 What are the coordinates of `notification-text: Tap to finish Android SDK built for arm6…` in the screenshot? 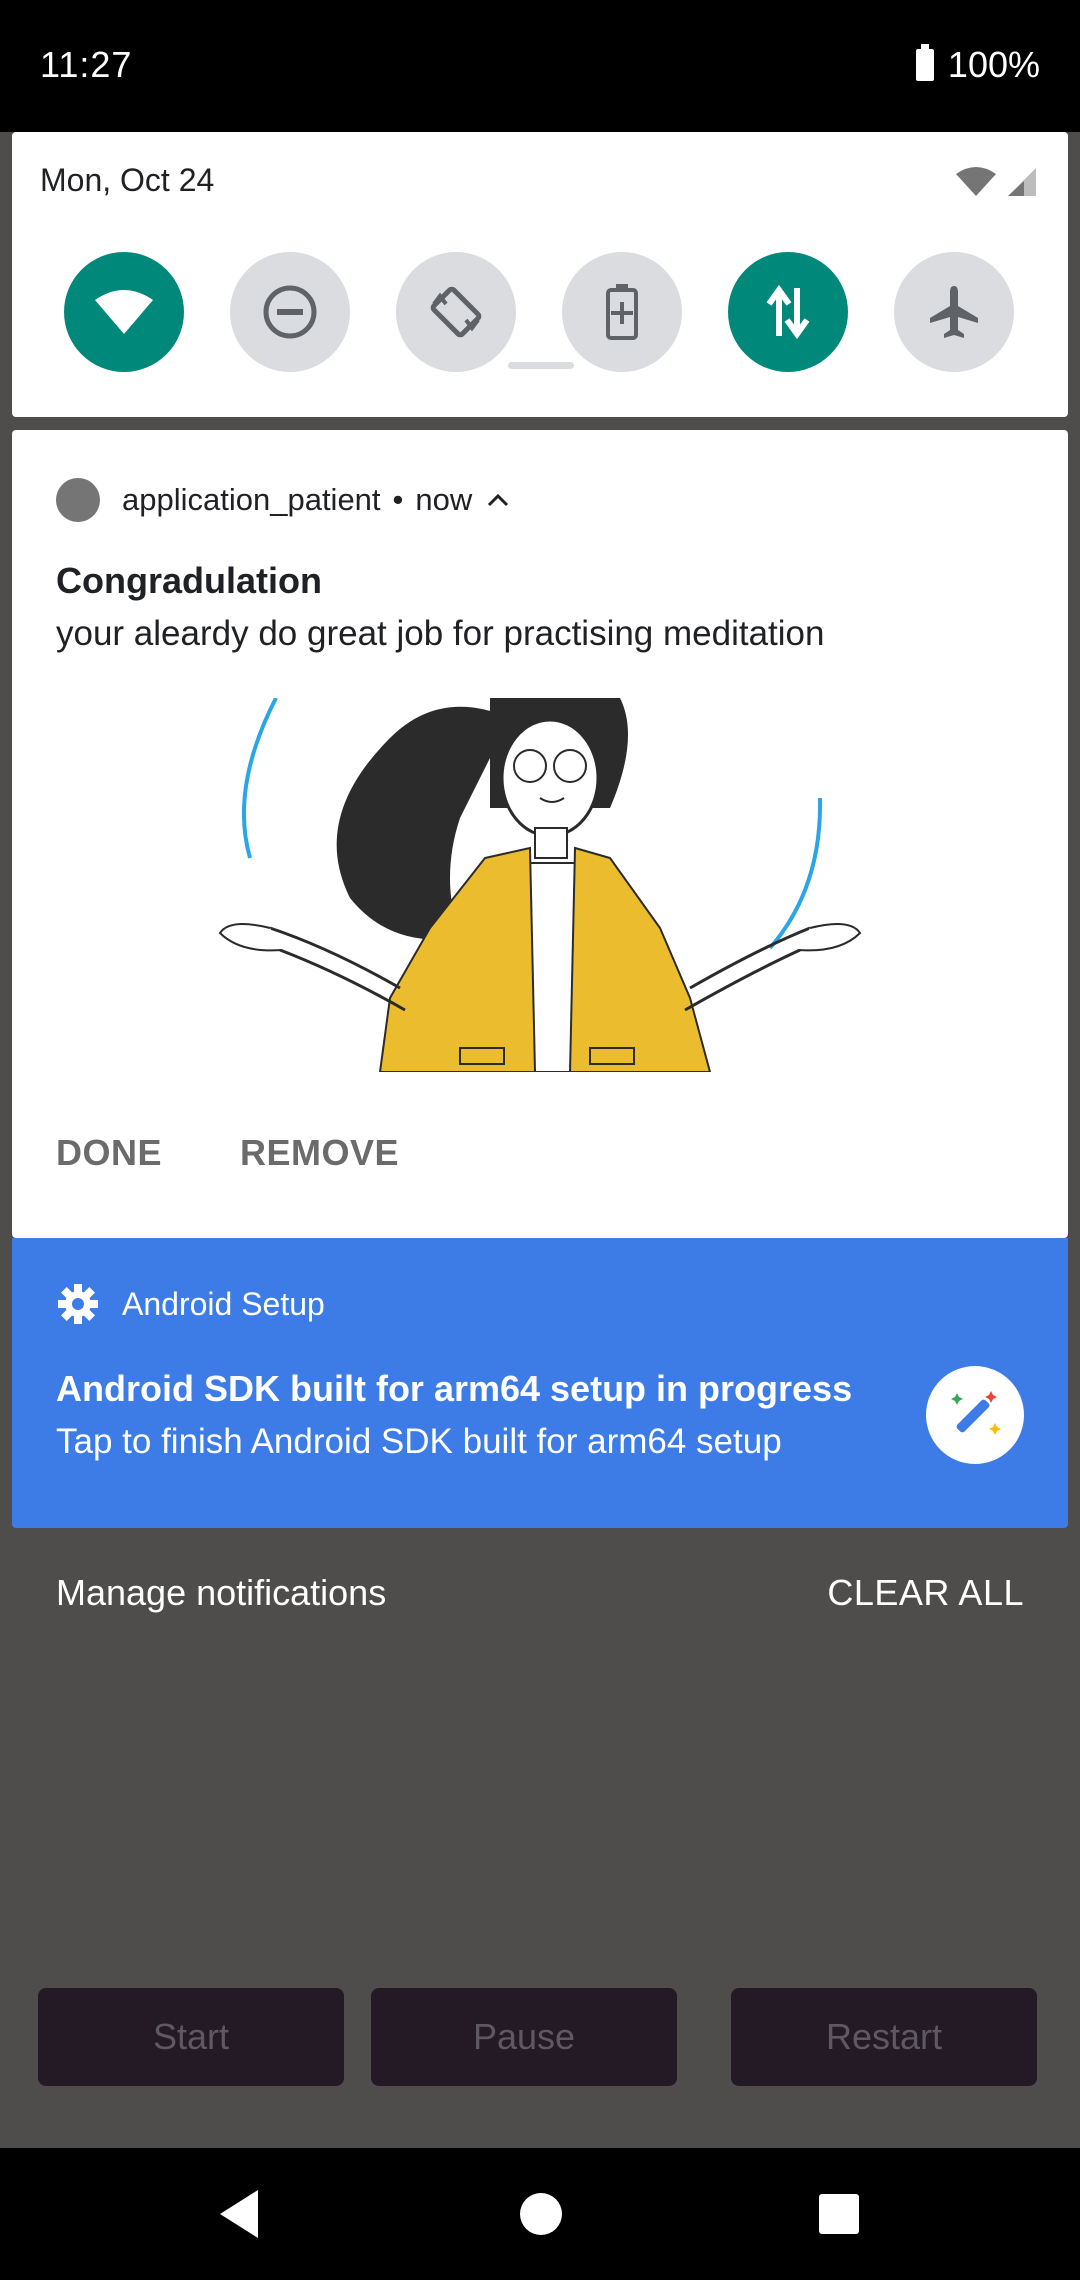 It's located at (419, 1441).